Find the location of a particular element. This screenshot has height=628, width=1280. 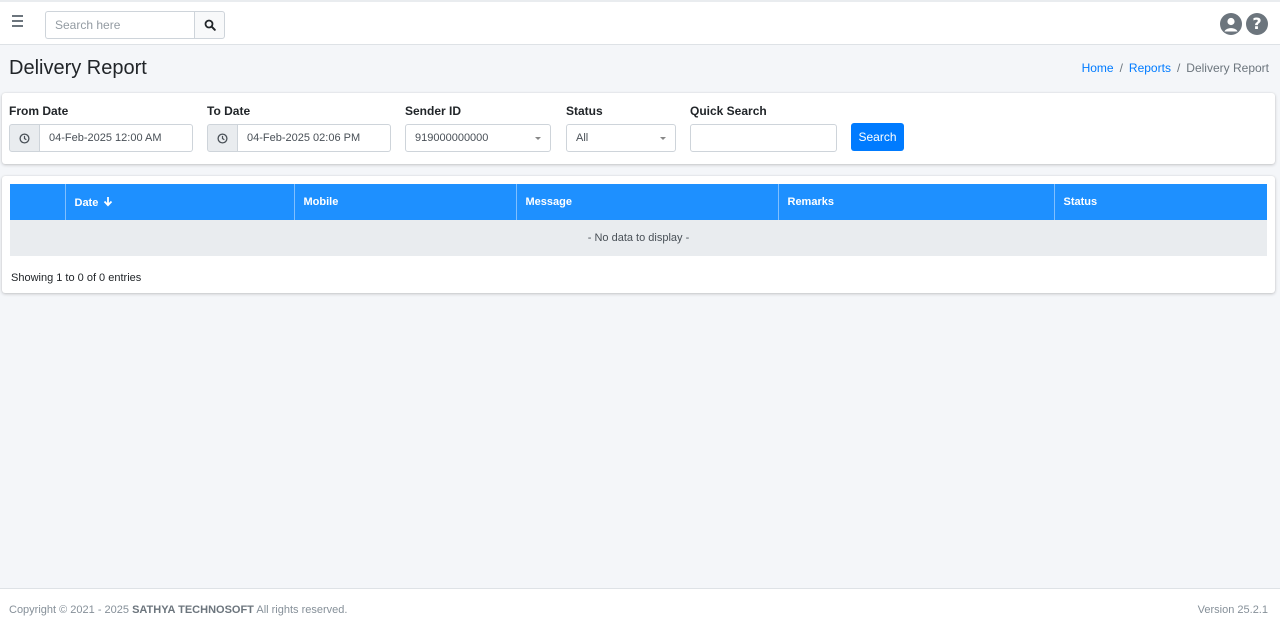

no-data-message: - No data to display - is located at coordinates (638, 238).